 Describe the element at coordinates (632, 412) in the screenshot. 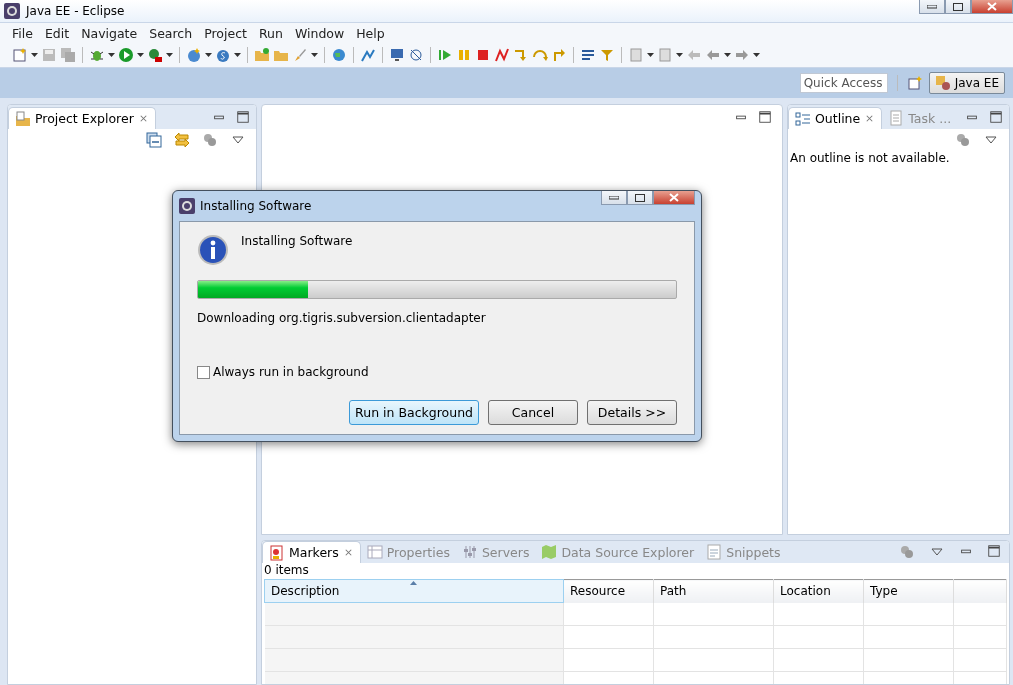

I see `dialog-button: Details >>` at that location.